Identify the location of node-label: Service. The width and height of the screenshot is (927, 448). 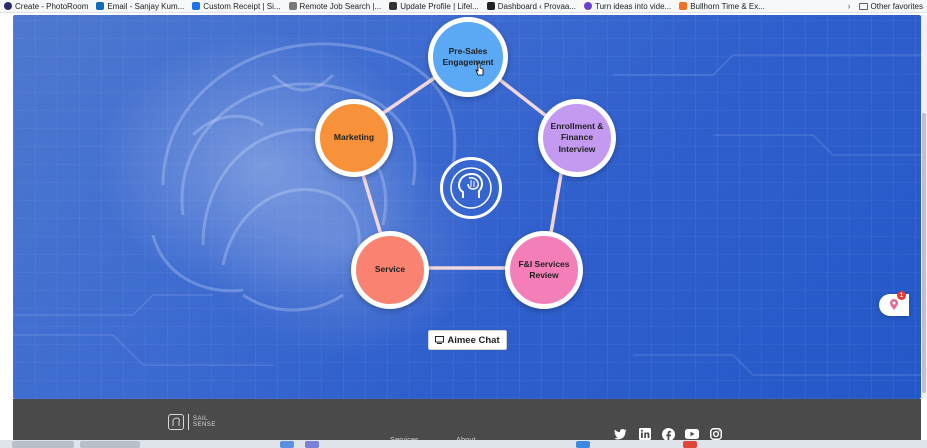
(390, 269).